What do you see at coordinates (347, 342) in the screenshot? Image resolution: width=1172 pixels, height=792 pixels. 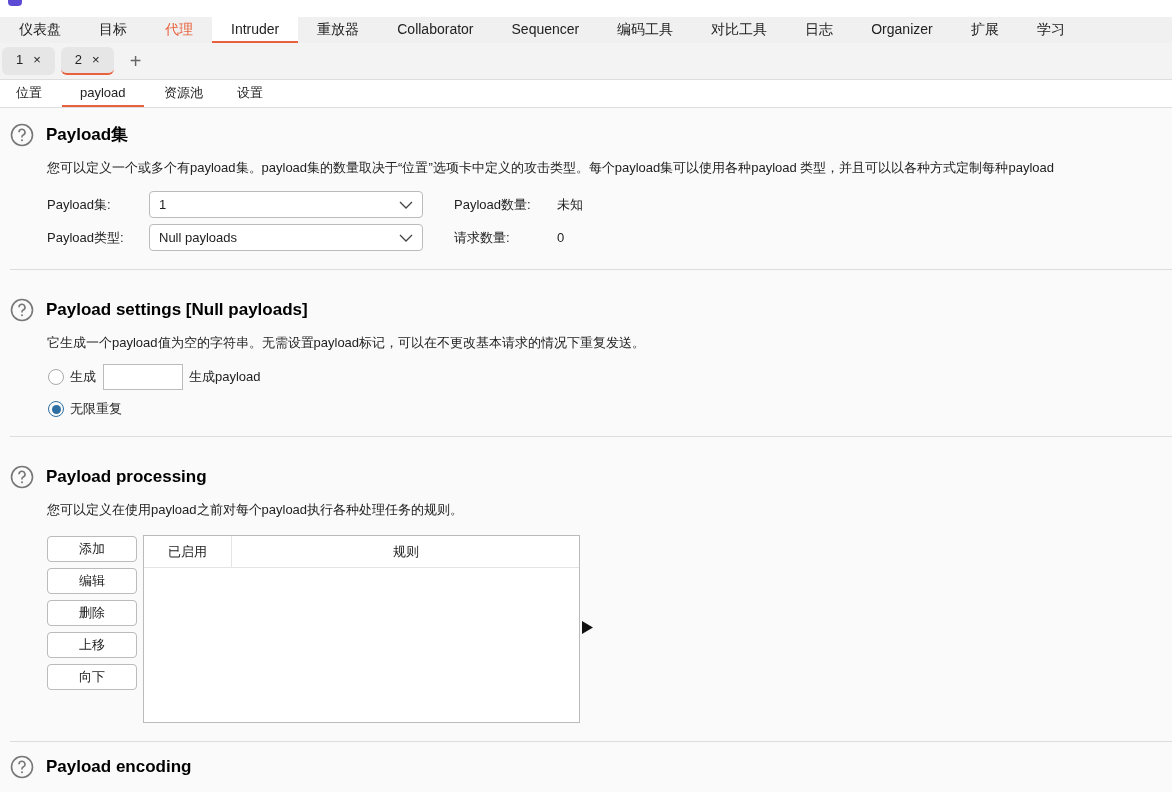 I see `section-description: 它生成一个payload值为空的字符串。无需设置payload标记，可以在不更改基本请求的情况下重复发送。` at bounding box center [347, 342].